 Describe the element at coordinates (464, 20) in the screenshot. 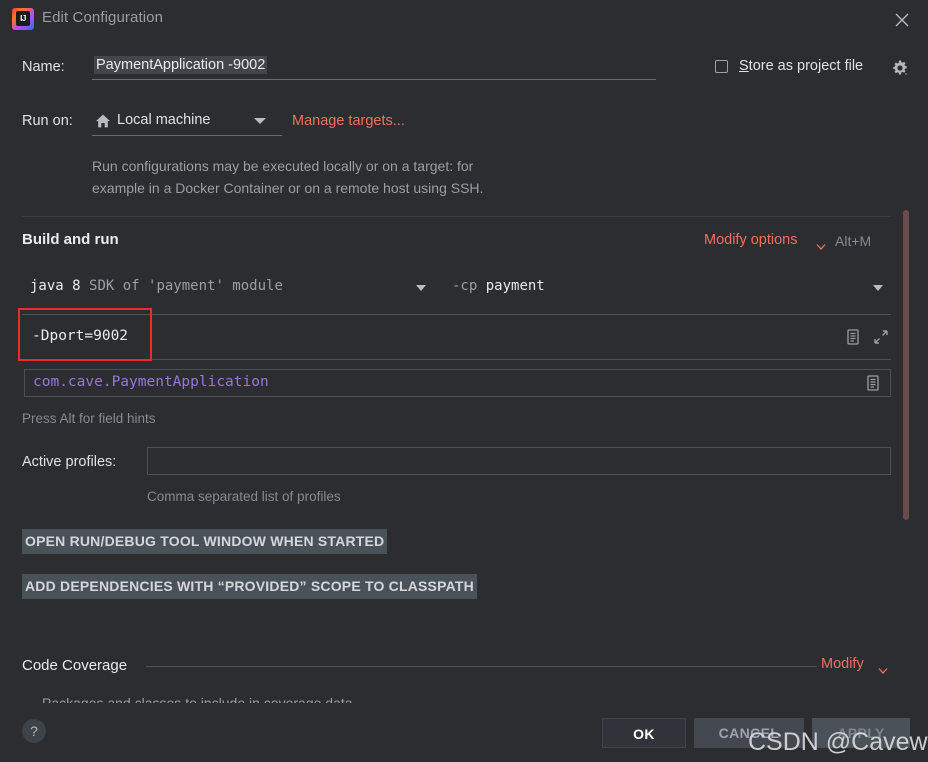

I see `dialog-titlebar: IJ Edit Configuration` at that location.